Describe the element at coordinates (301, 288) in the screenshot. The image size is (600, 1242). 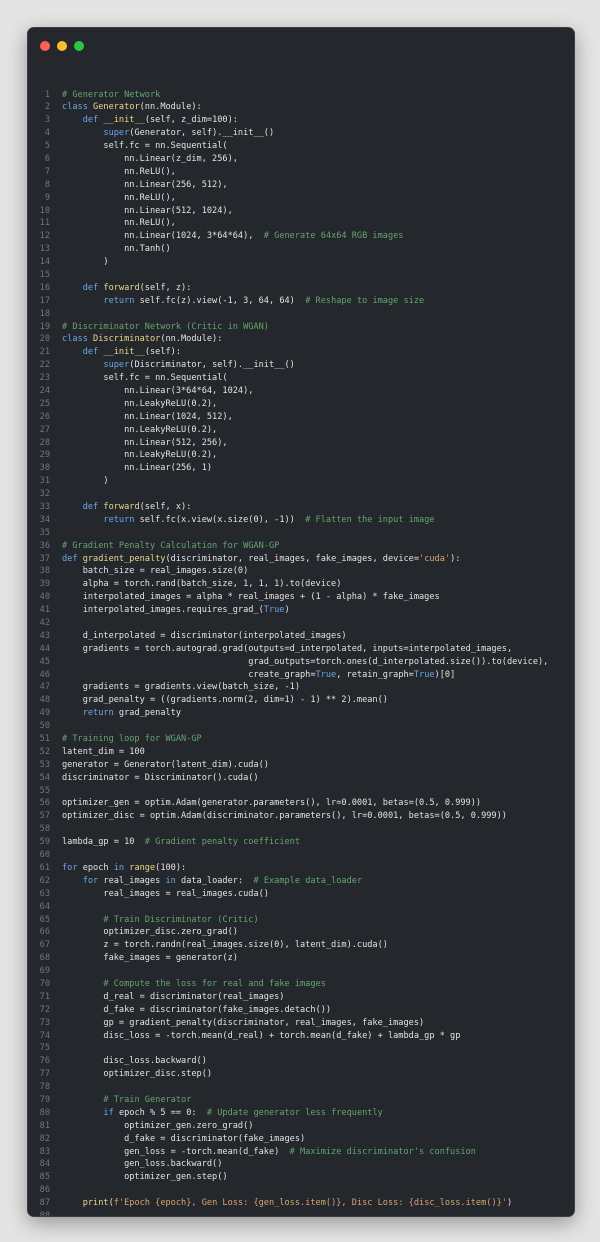
I see `code-line: 16 def forward(self, z):` at that location.